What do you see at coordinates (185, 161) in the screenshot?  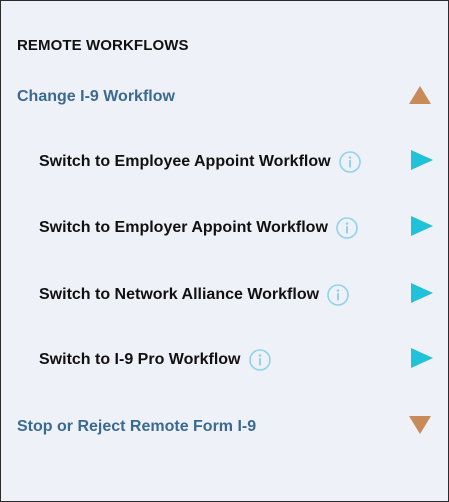 I see `workflow-item-label: Switch to Employee Appoint Workflow` at bounding box center [185, 161].